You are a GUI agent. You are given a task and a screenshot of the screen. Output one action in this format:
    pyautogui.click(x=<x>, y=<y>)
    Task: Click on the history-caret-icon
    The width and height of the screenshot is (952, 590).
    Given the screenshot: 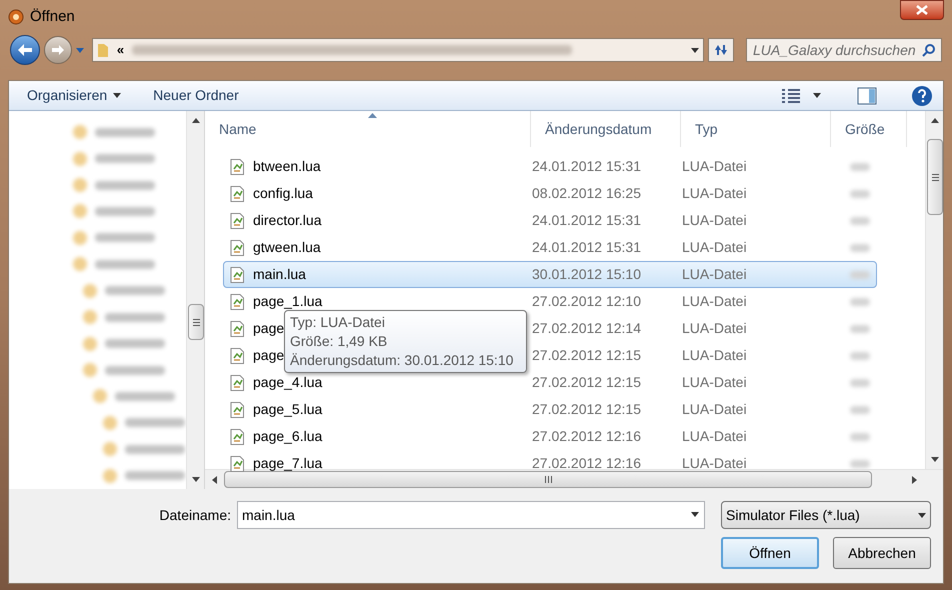 What is the action you would take?
    pyautogui.click(x=80, y=50)
    